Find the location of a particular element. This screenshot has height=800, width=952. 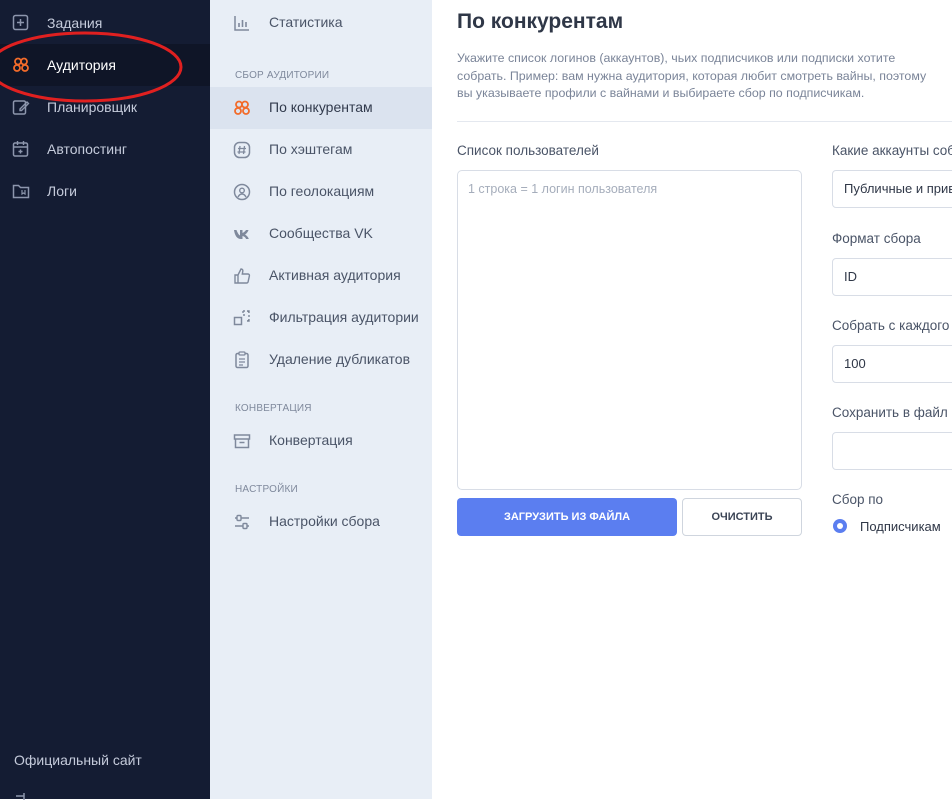

sub-item-label: По конкурентам is located at coordinates (321, 107).